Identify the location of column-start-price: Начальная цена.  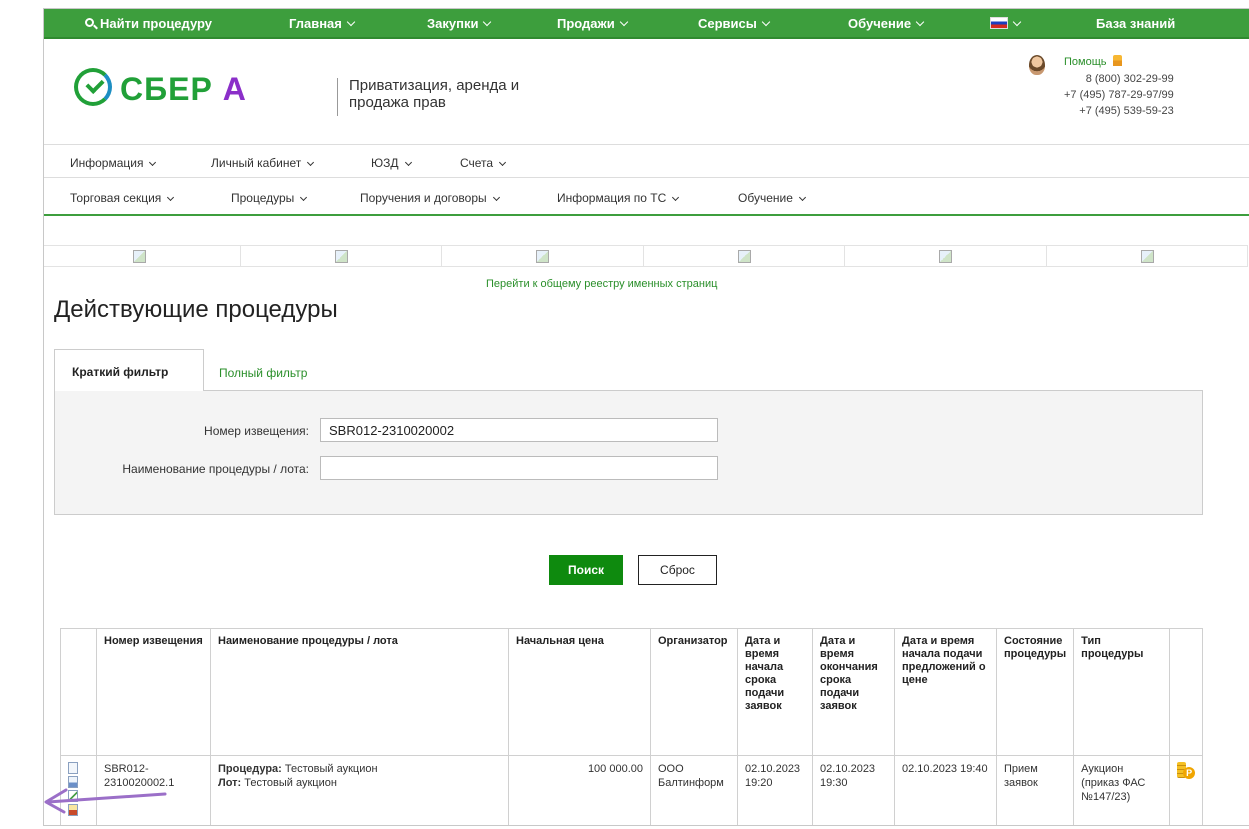
(579, 692).